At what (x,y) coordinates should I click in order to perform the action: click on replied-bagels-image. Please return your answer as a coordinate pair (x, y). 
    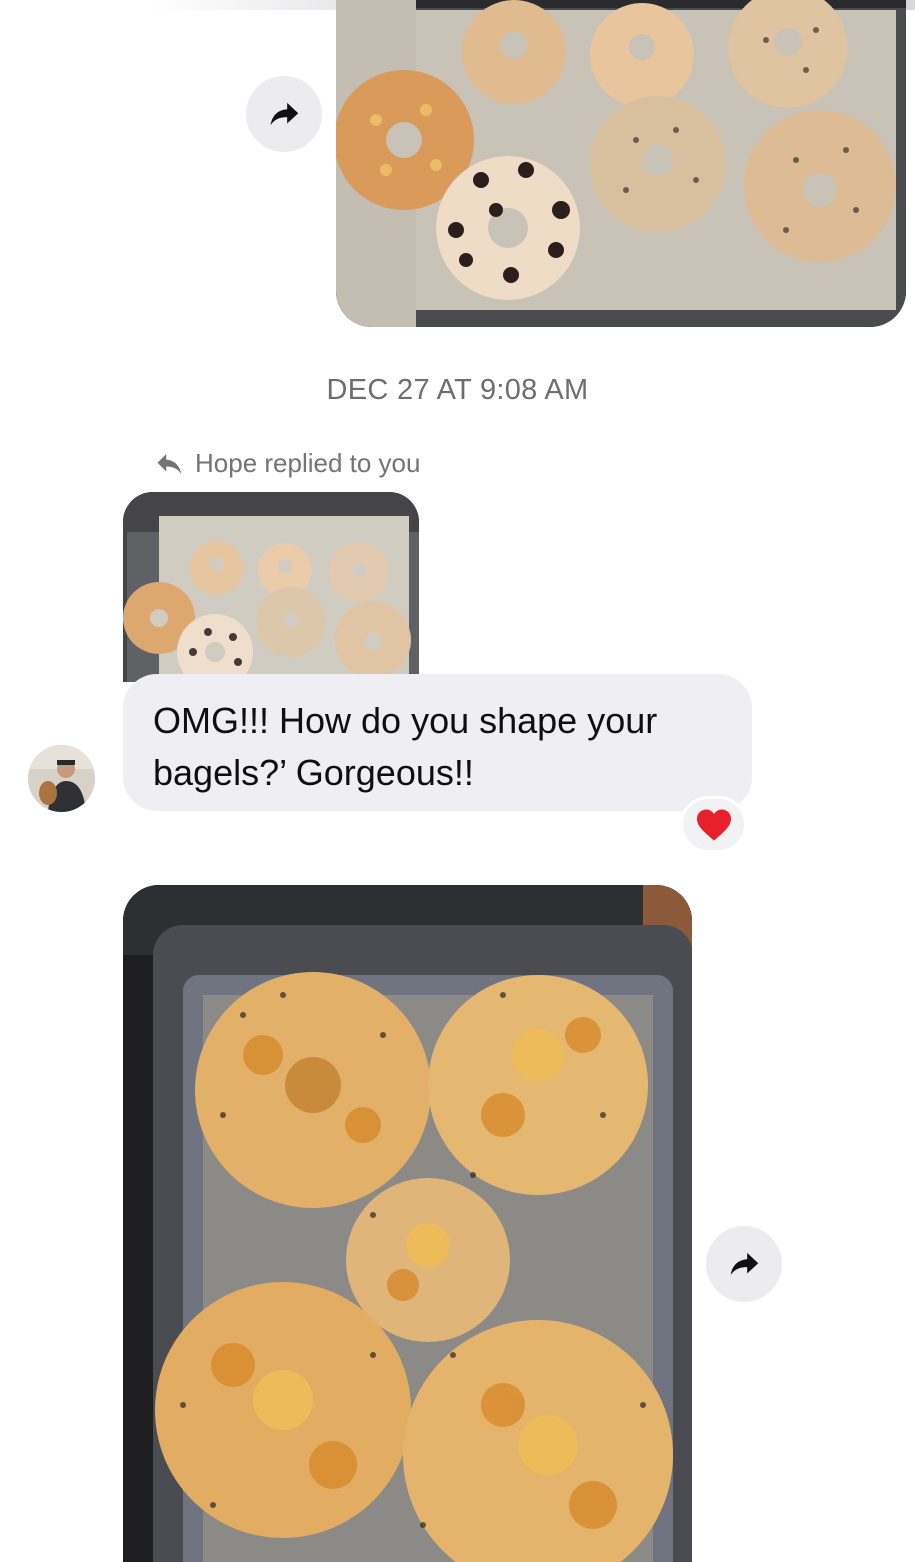
    Looking at the image, I should click on (271, 587).